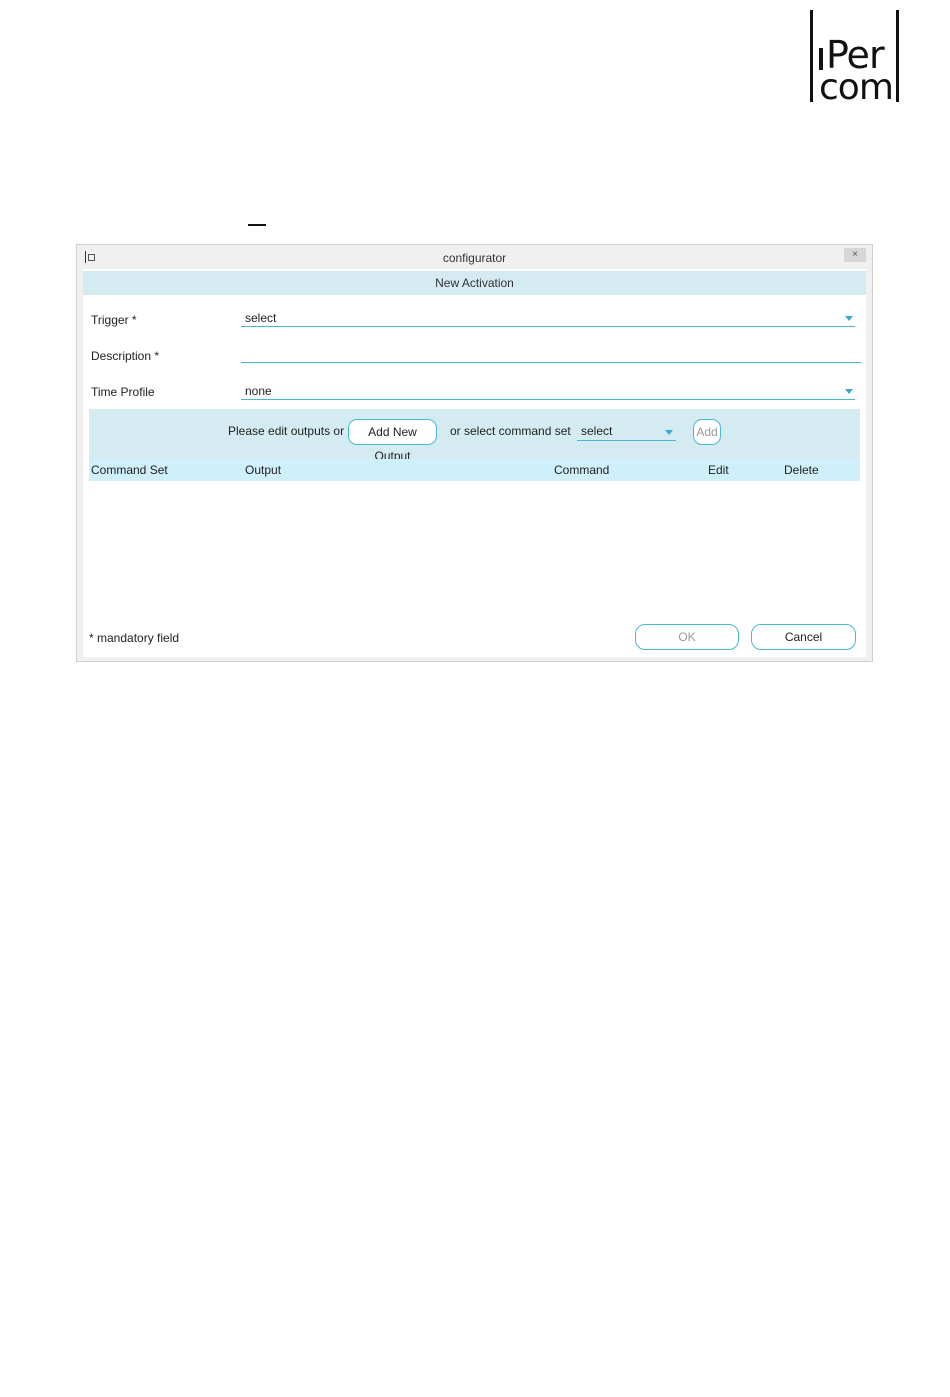  I want to click on command-set-select: select, so click(626, 431).